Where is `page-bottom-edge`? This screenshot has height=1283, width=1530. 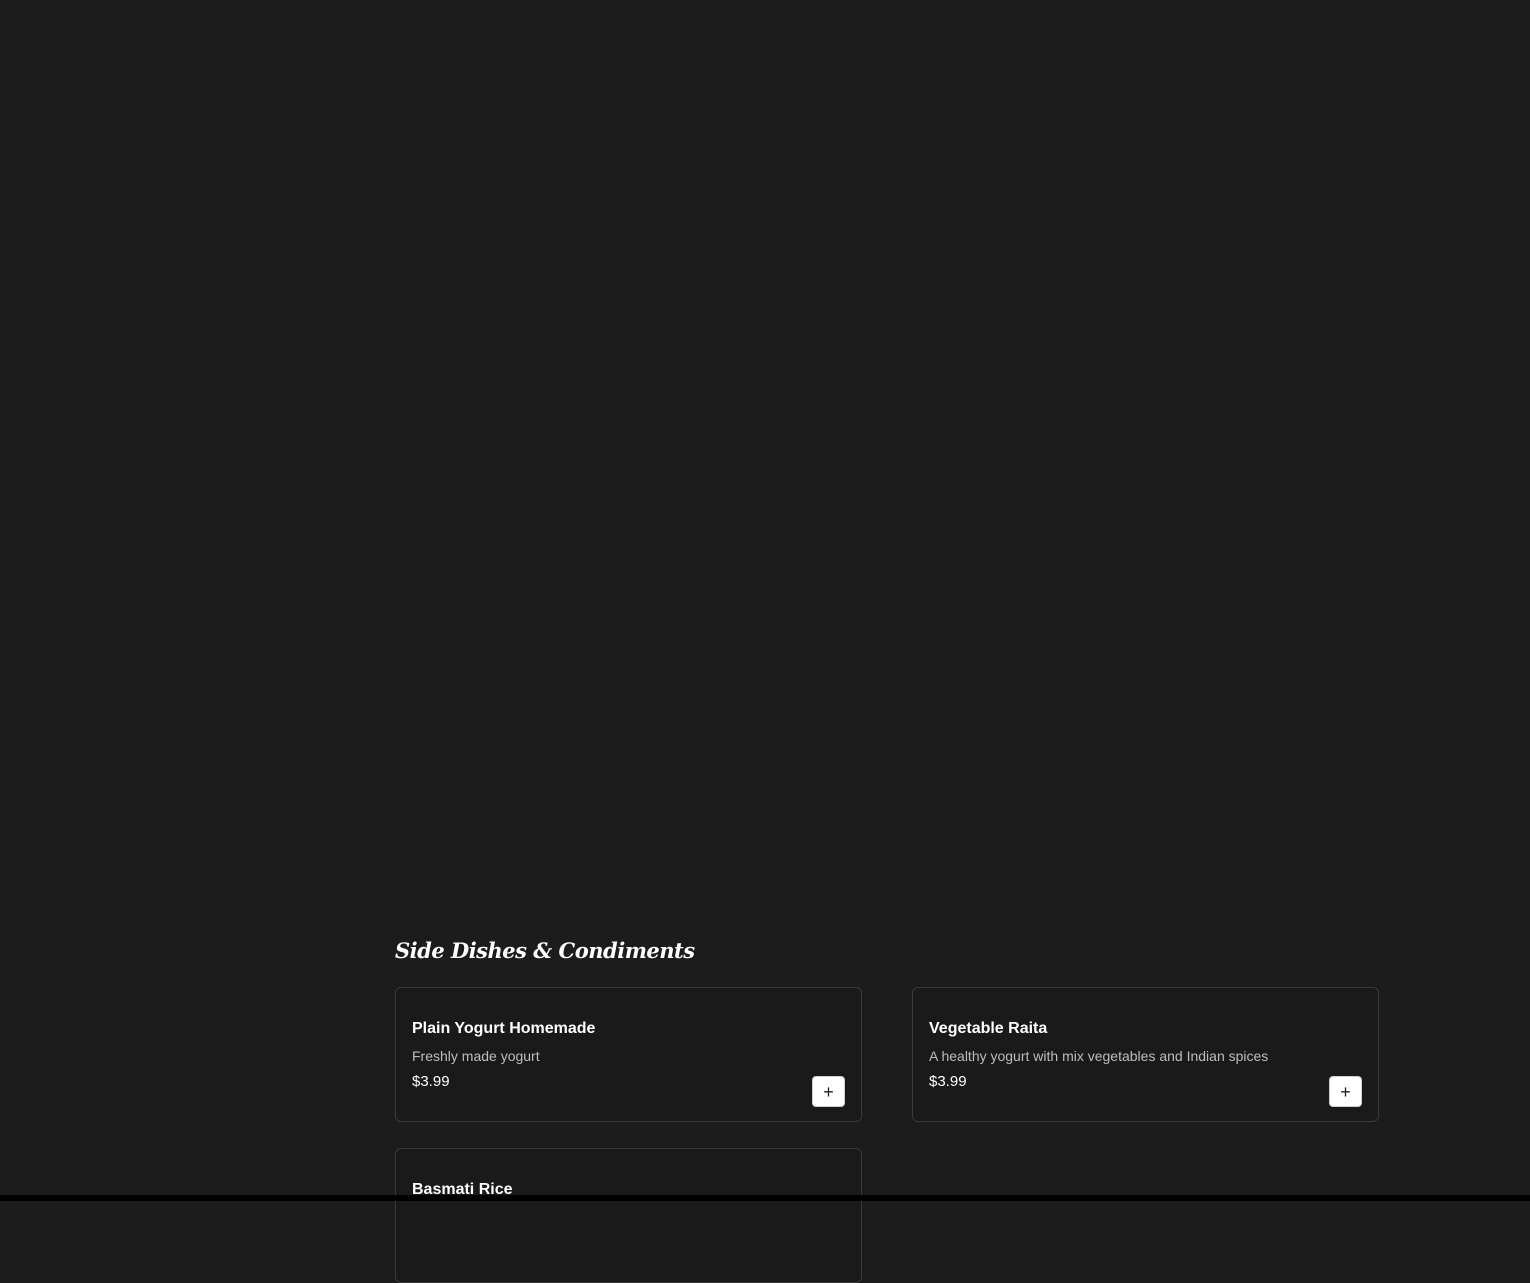
page-bottom-edge is located at coordinates (765, 1198).